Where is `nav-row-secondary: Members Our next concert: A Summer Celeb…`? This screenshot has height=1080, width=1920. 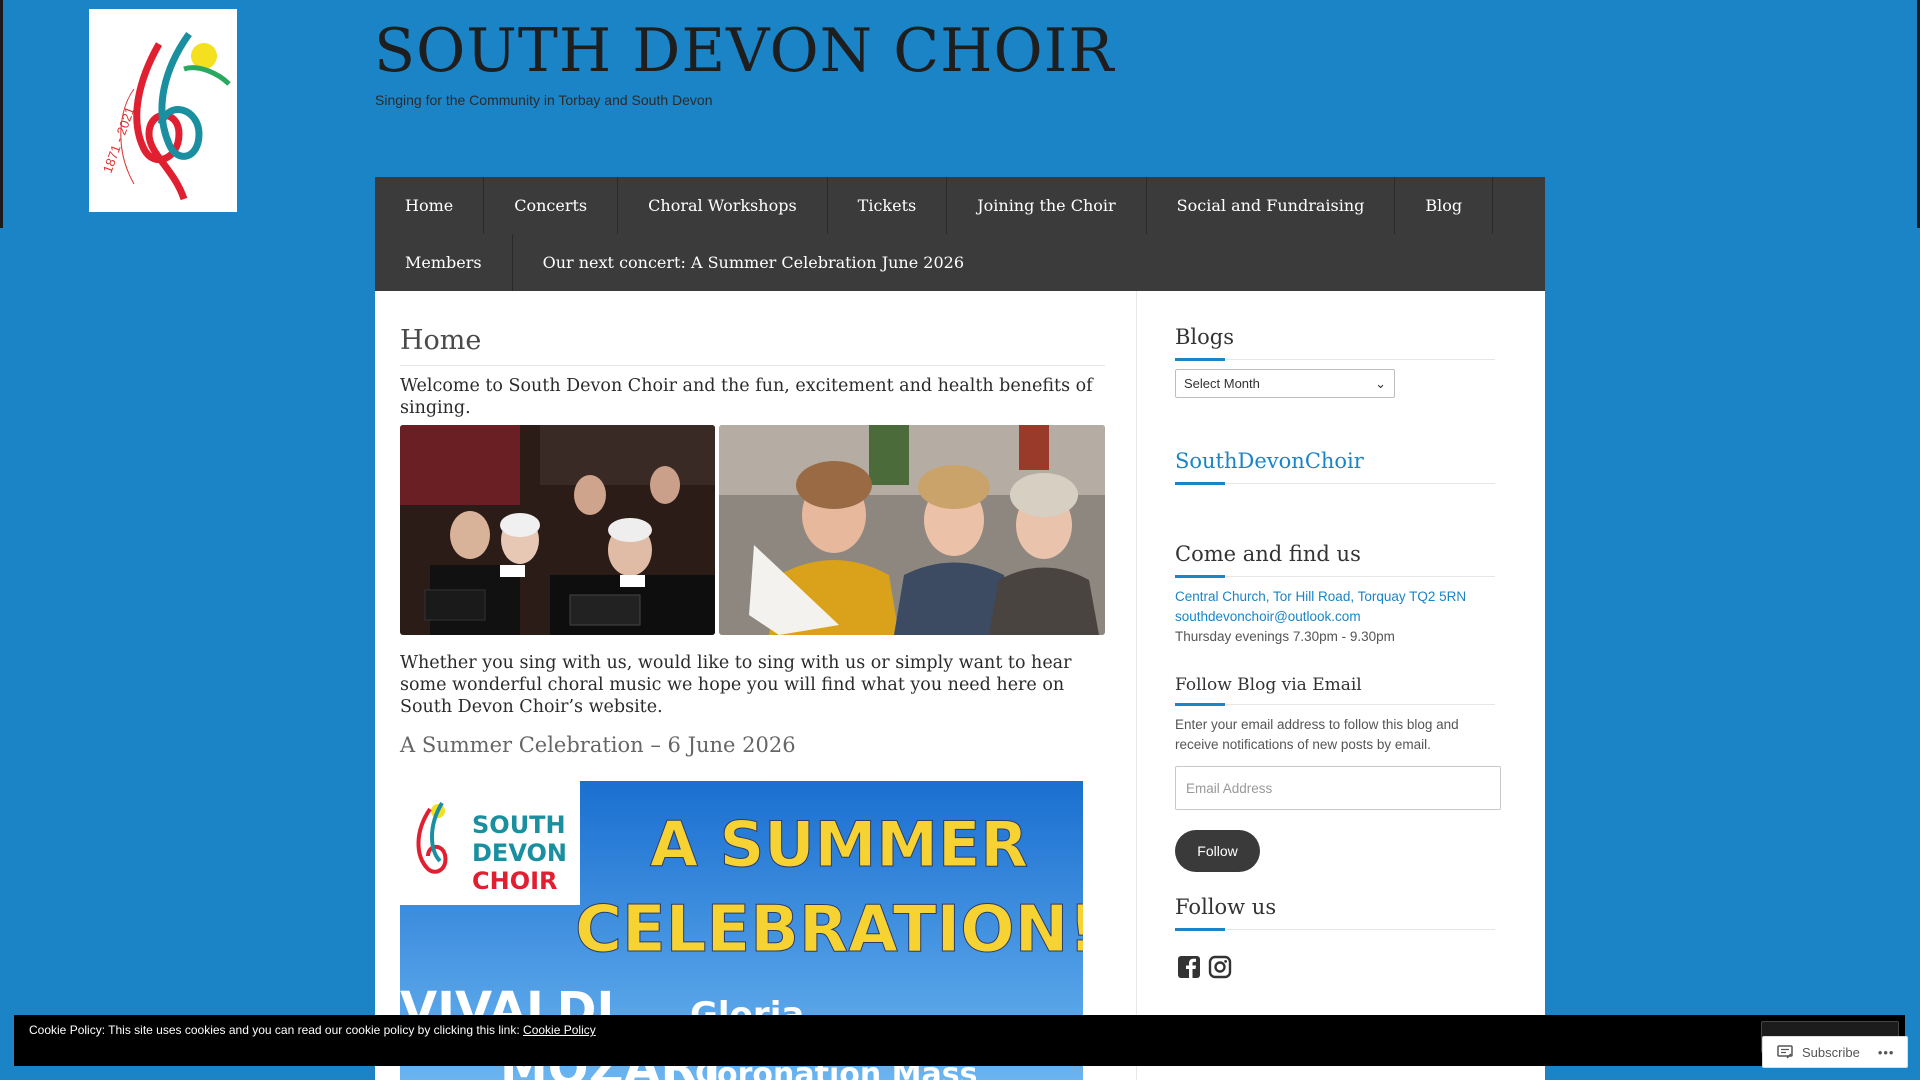 nav-row-secondary: Members Our next concert: A Summer Celeb… is located at coordinates (684, 262).